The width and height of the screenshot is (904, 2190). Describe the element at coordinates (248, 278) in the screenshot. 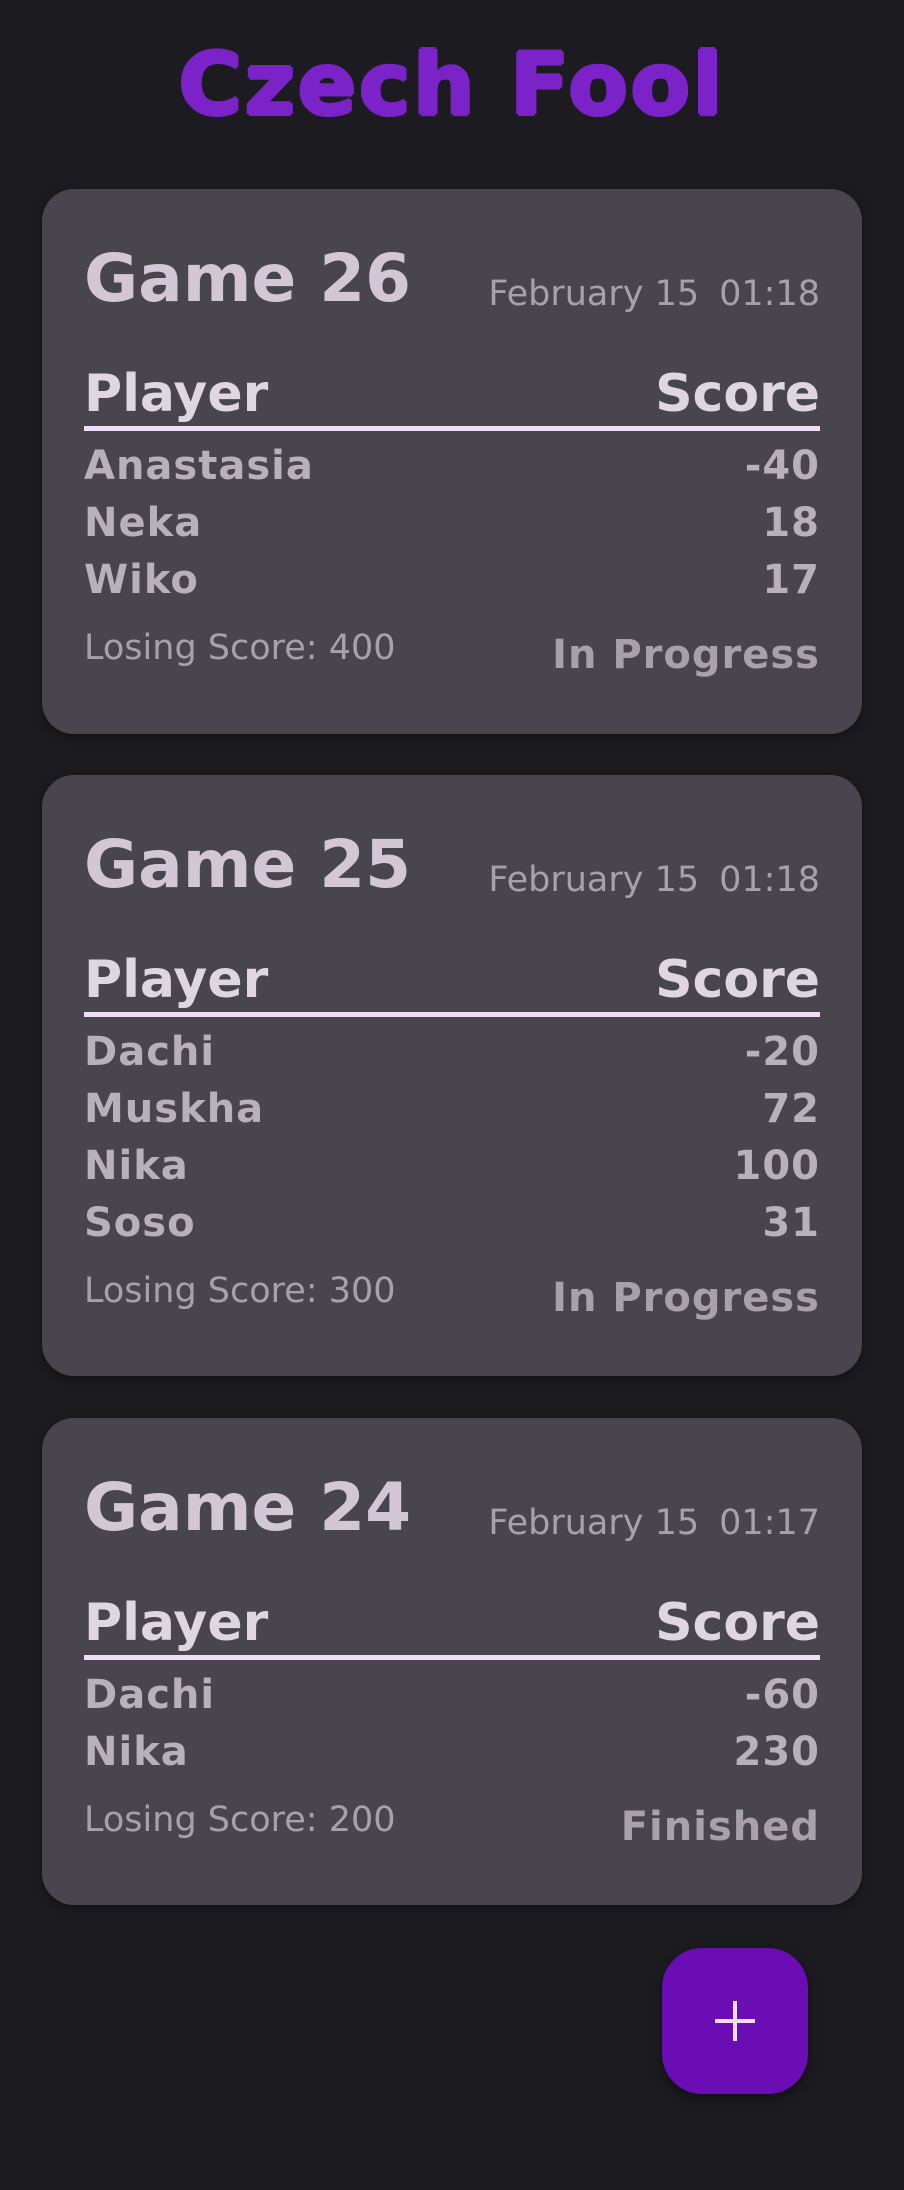

I see `game-title: Game 26` at that location.